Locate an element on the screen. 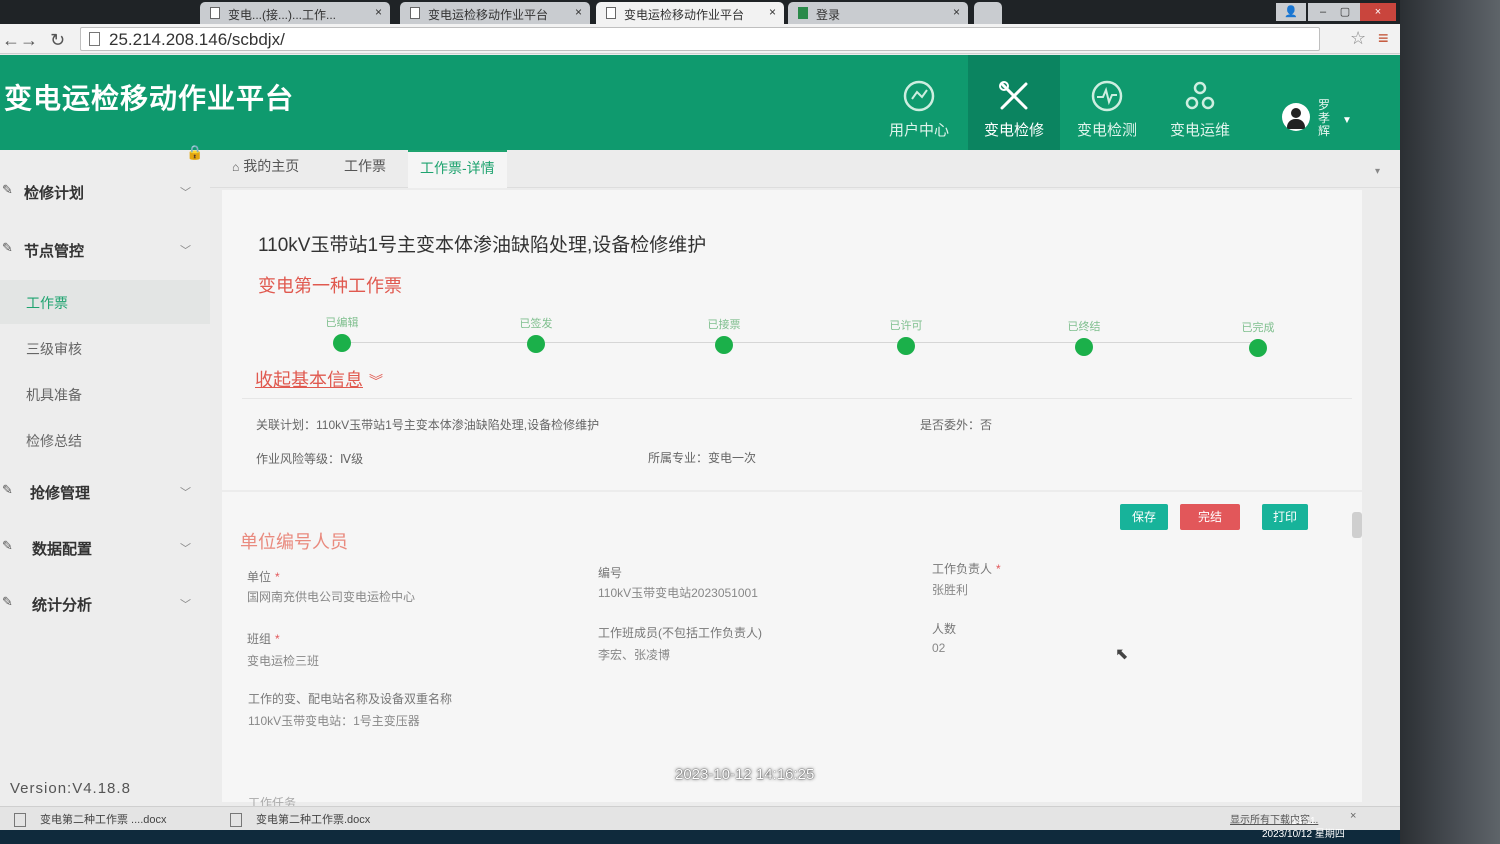 This screenshot has width=1500, height=844. sidebar-group-node-control: ✎ 节点管控 ﹀ is located at coordinates (105, 250).